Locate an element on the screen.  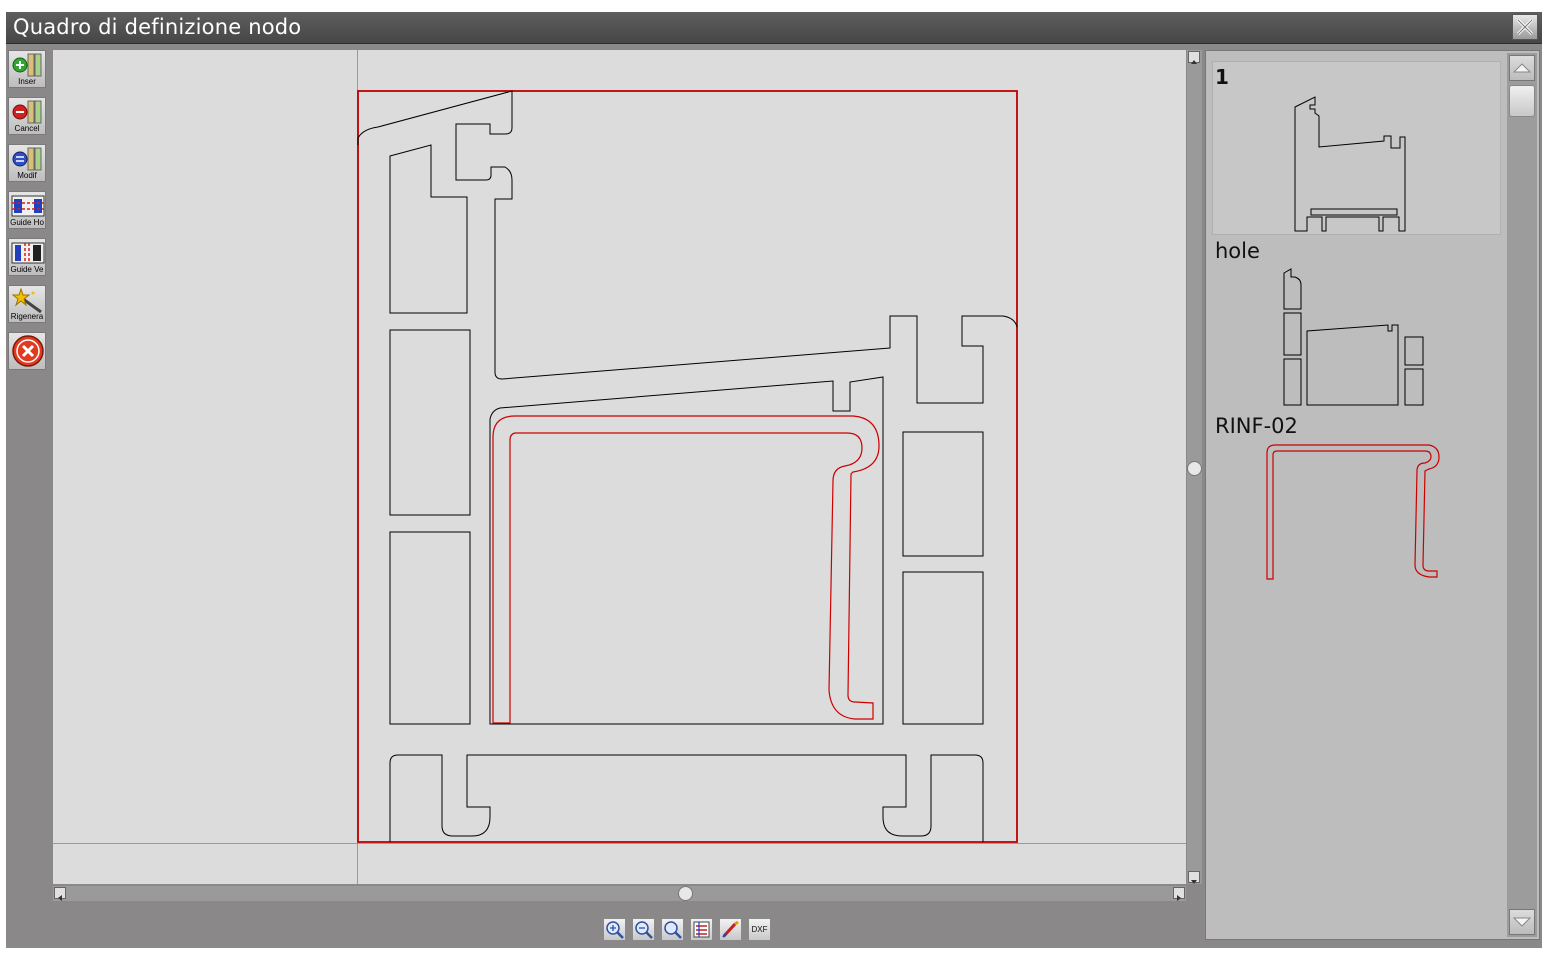
zoom-fit-icon is located at coordinates (673, 930).